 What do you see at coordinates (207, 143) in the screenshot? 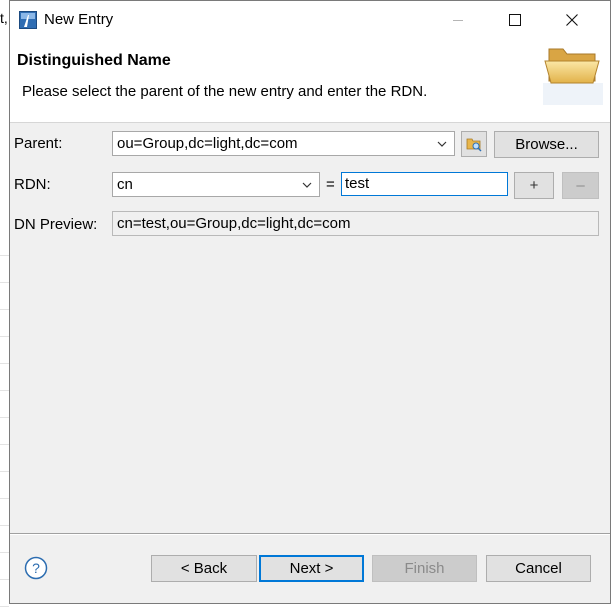
I see `parent-value: ou=Group,dc=light,dc=com` at bounding box center [207, 143].